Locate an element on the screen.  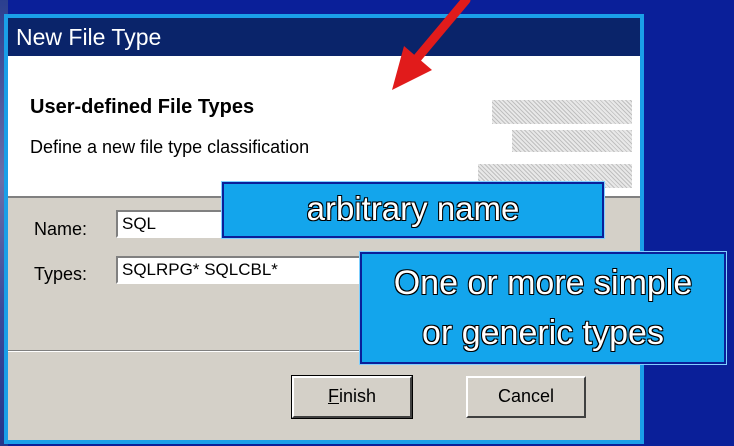
name-label: Name: is located at coordinates (61, 229).